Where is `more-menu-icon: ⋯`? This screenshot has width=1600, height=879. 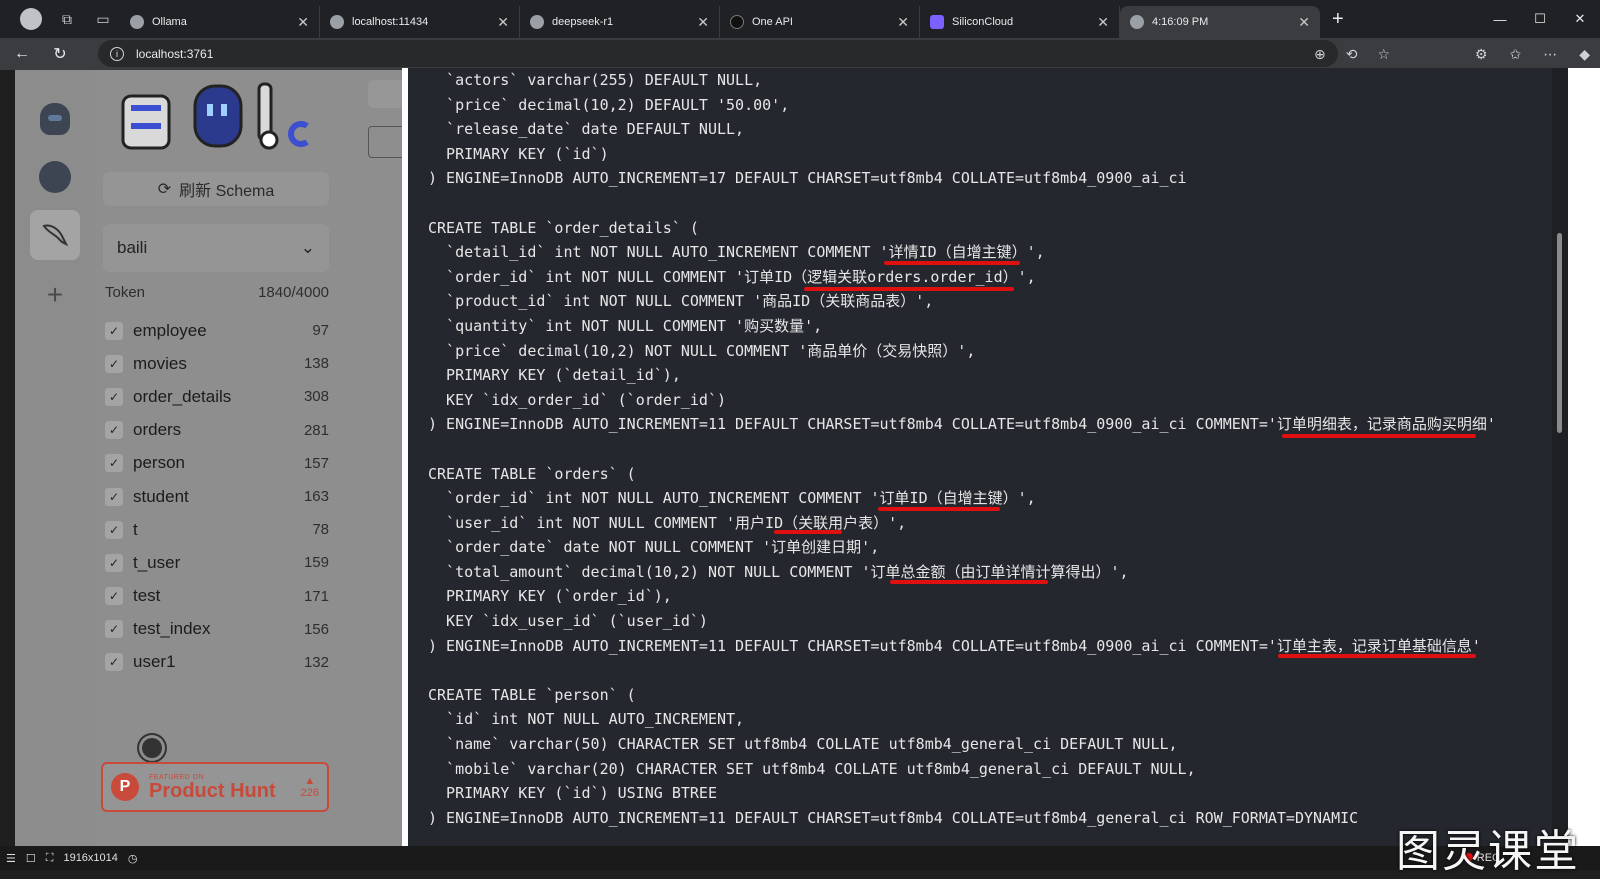
more-menu-icon: ⋯ is located at coordinates (1550, 54).